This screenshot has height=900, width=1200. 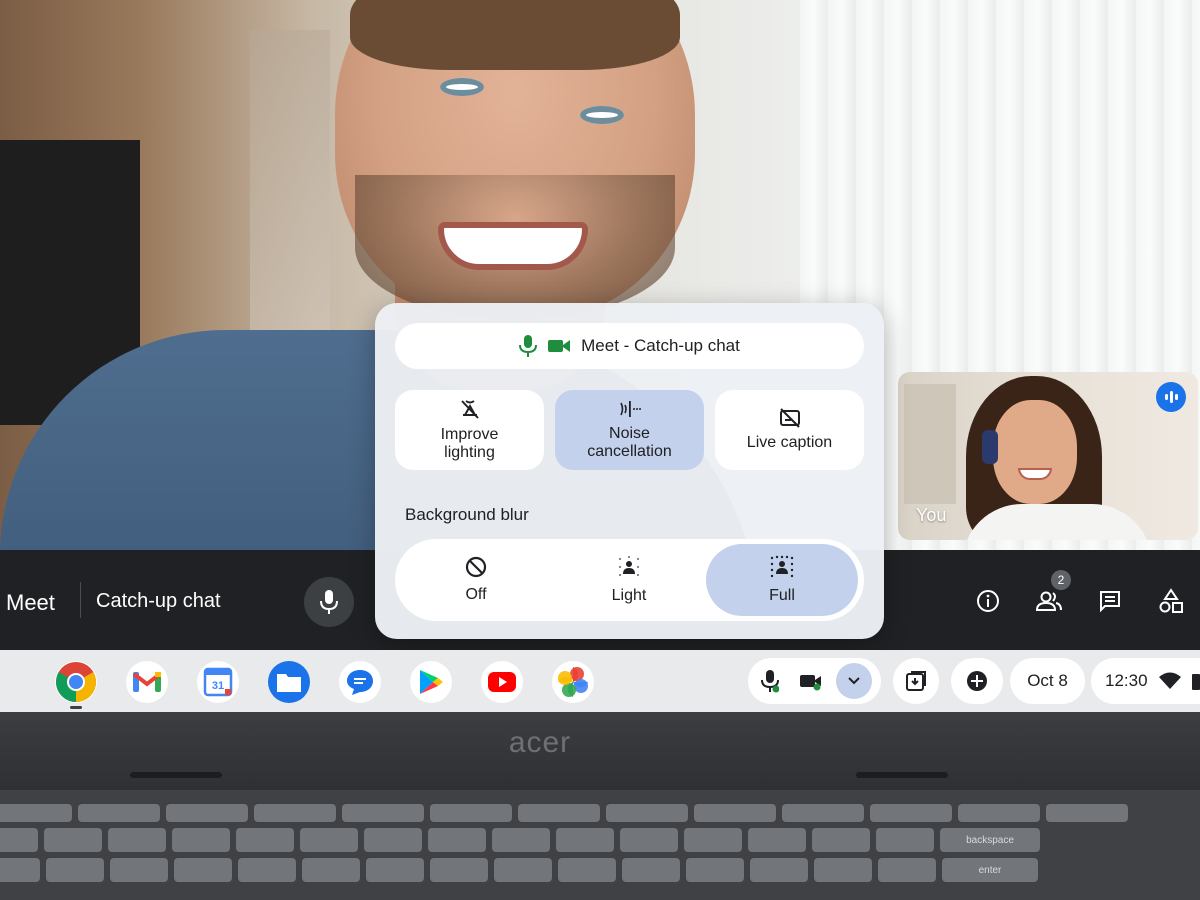 I want to click on play-store-icon, so click(x=431, y=682).